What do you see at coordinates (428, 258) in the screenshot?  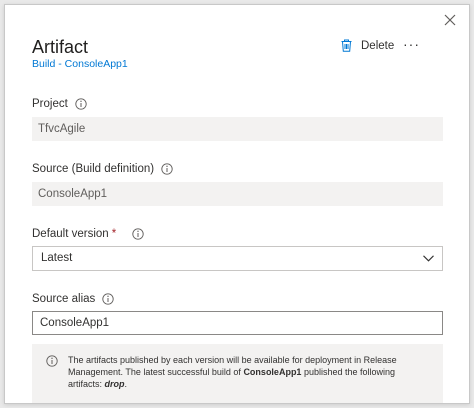 I see `chevron-down-icon` at bounding box center [428, 258].